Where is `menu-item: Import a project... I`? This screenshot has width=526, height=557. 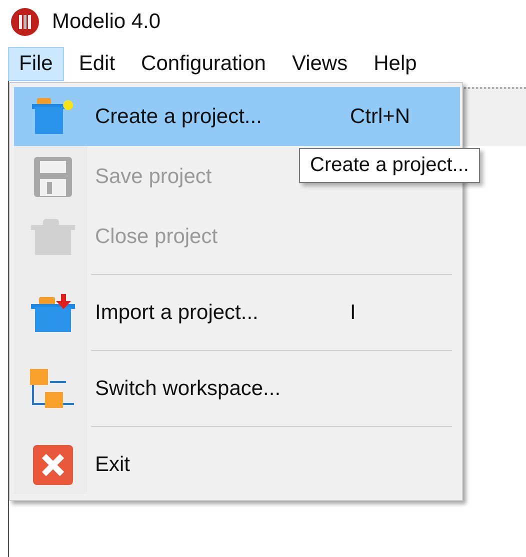
menu-item: Import a project... I is located at coordinates (237, 312).